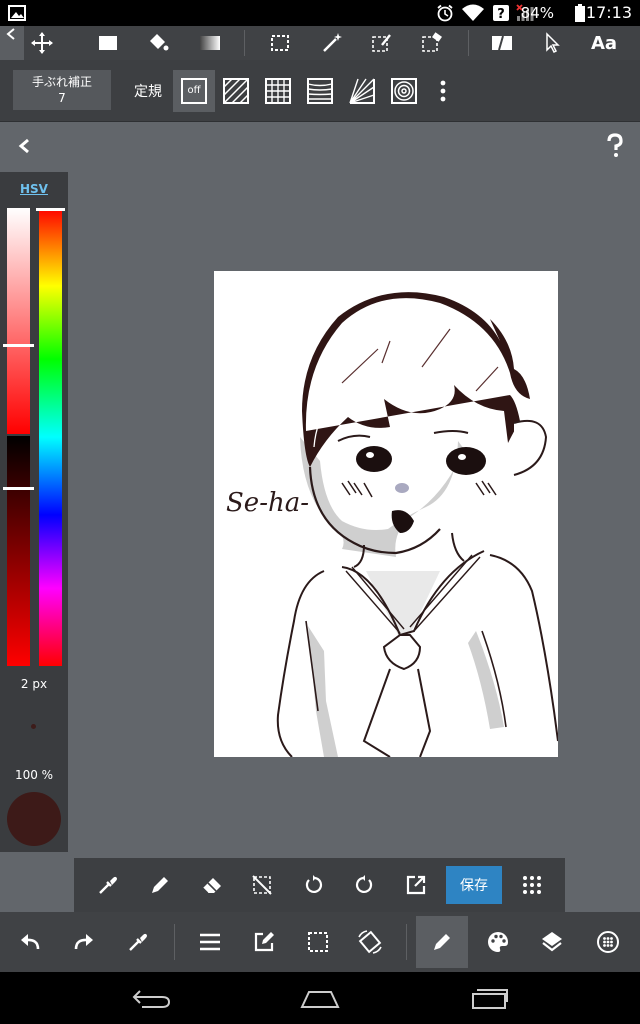 The height and width of the screenshot is (1024, 640). I want to click on hsv-mode-link: HSV, so click(34, 189).